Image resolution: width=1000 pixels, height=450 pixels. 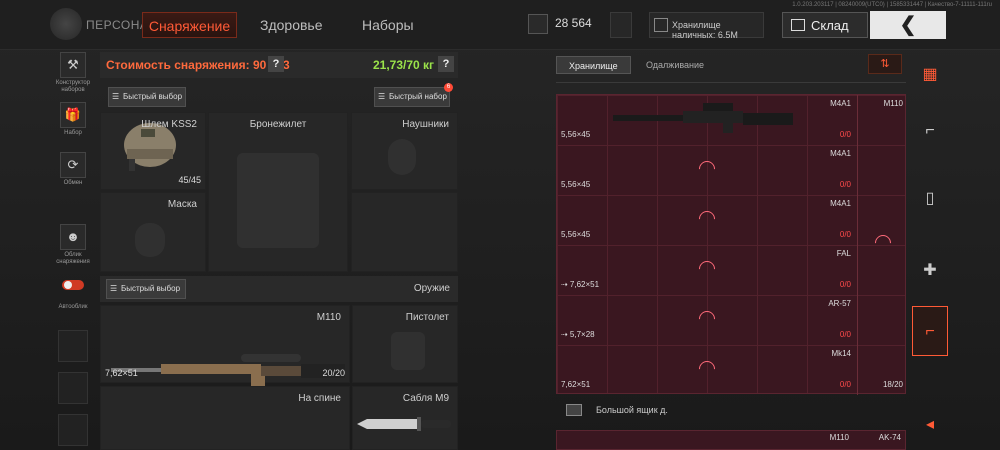 I want to click on tab-equipment: Снаряжение, so click(x=189, y=25).